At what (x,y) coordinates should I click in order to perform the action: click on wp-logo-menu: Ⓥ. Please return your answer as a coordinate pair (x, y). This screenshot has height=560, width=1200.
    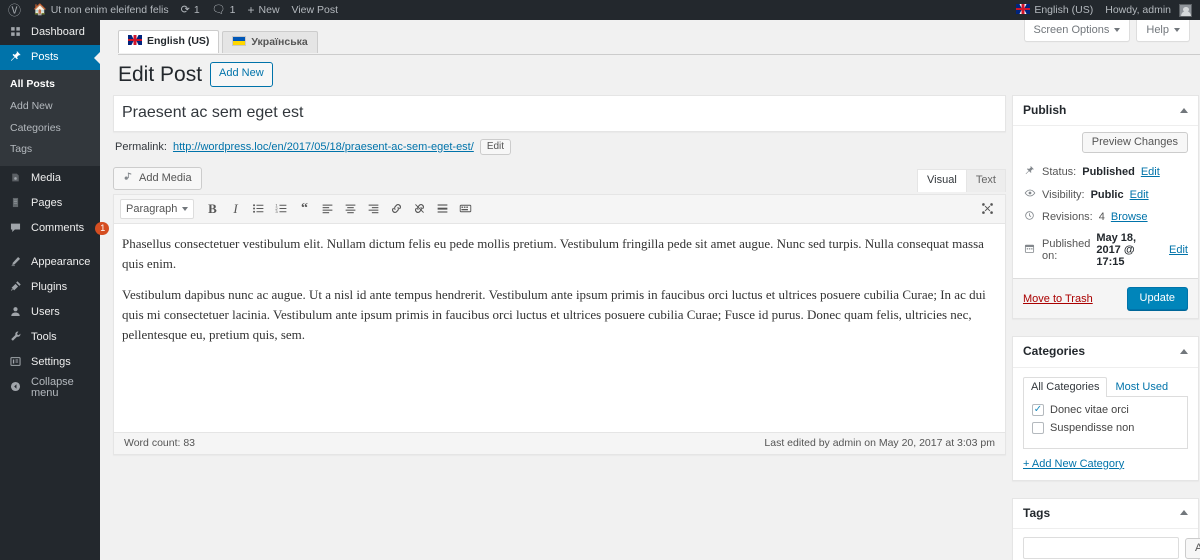
    Looking at the image, I should click on (14, 10).